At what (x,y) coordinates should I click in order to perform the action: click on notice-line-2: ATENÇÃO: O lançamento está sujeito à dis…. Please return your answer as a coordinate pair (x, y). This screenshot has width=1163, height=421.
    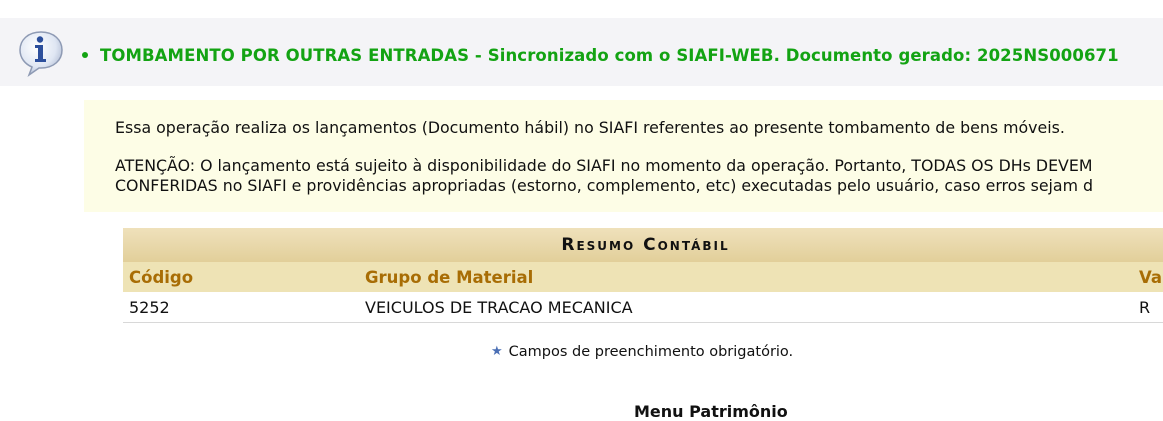
    Looking at the image, I should click on (604, 165).